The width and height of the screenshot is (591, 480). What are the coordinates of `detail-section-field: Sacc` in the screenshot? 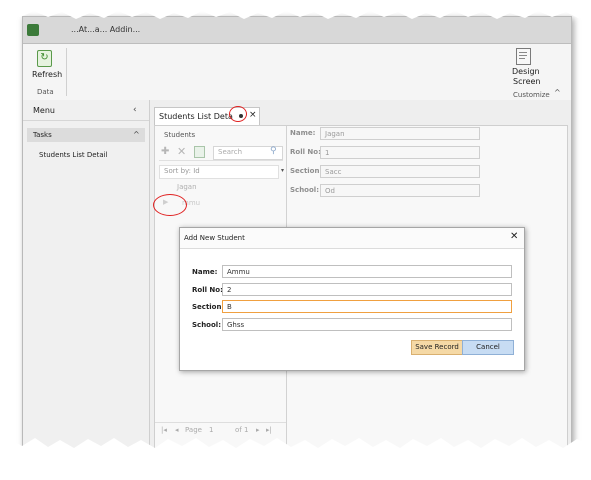 It's located at (400, 171).